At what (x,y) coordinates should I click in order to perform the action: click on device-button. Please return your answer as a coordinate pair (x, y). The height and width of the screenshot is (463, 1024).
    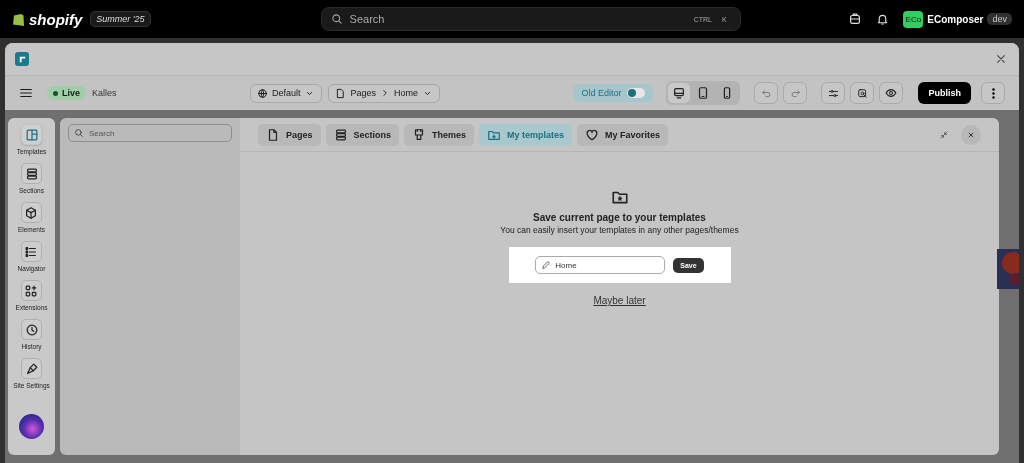
    Looking at the image, I should click on (679, 93).